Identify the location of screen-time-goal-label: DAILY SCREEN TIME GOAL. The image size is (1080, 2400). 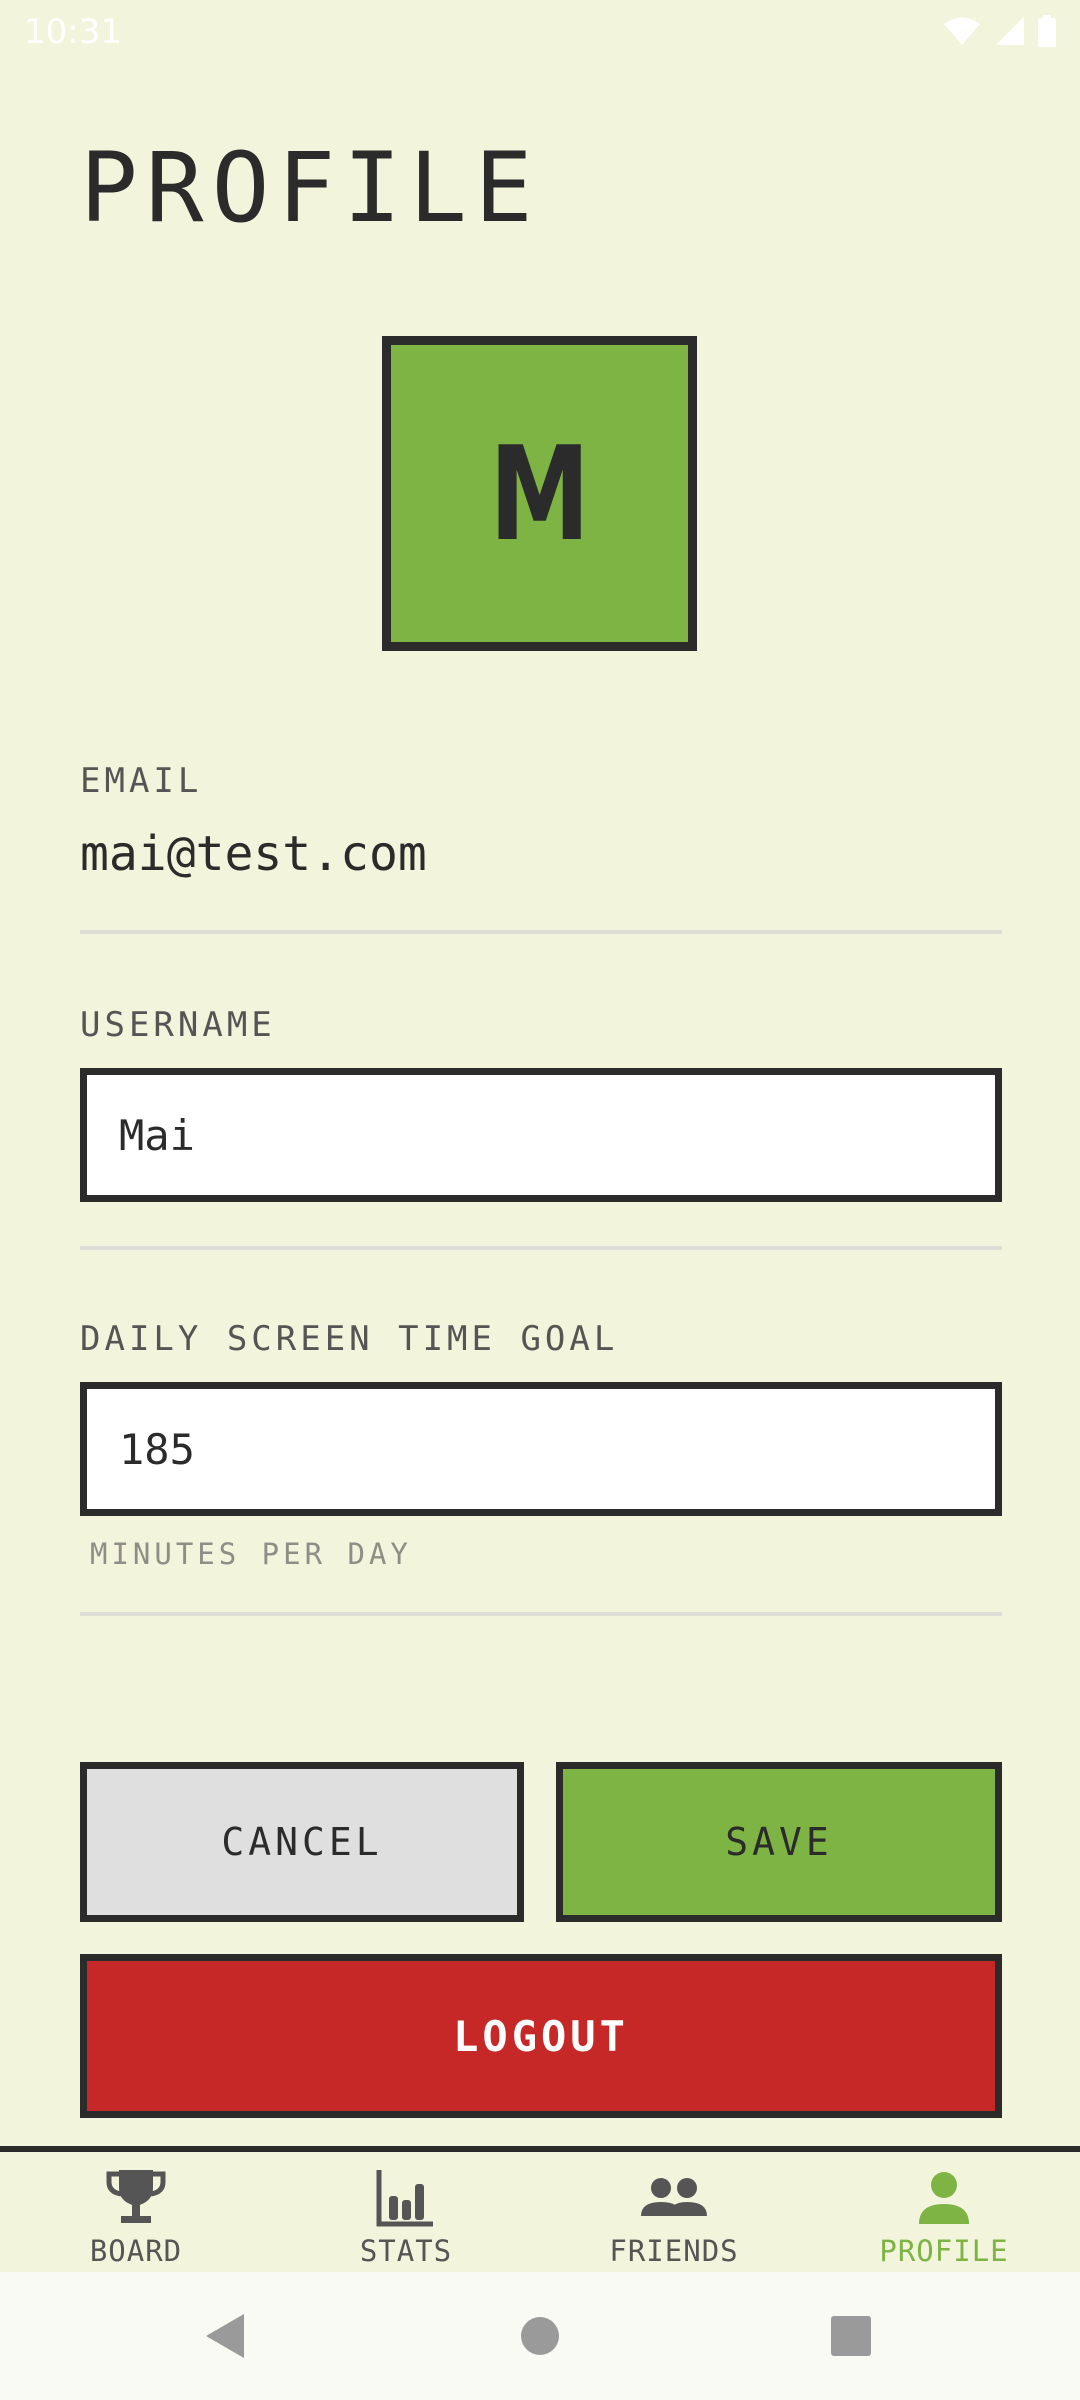
(349, 1339).